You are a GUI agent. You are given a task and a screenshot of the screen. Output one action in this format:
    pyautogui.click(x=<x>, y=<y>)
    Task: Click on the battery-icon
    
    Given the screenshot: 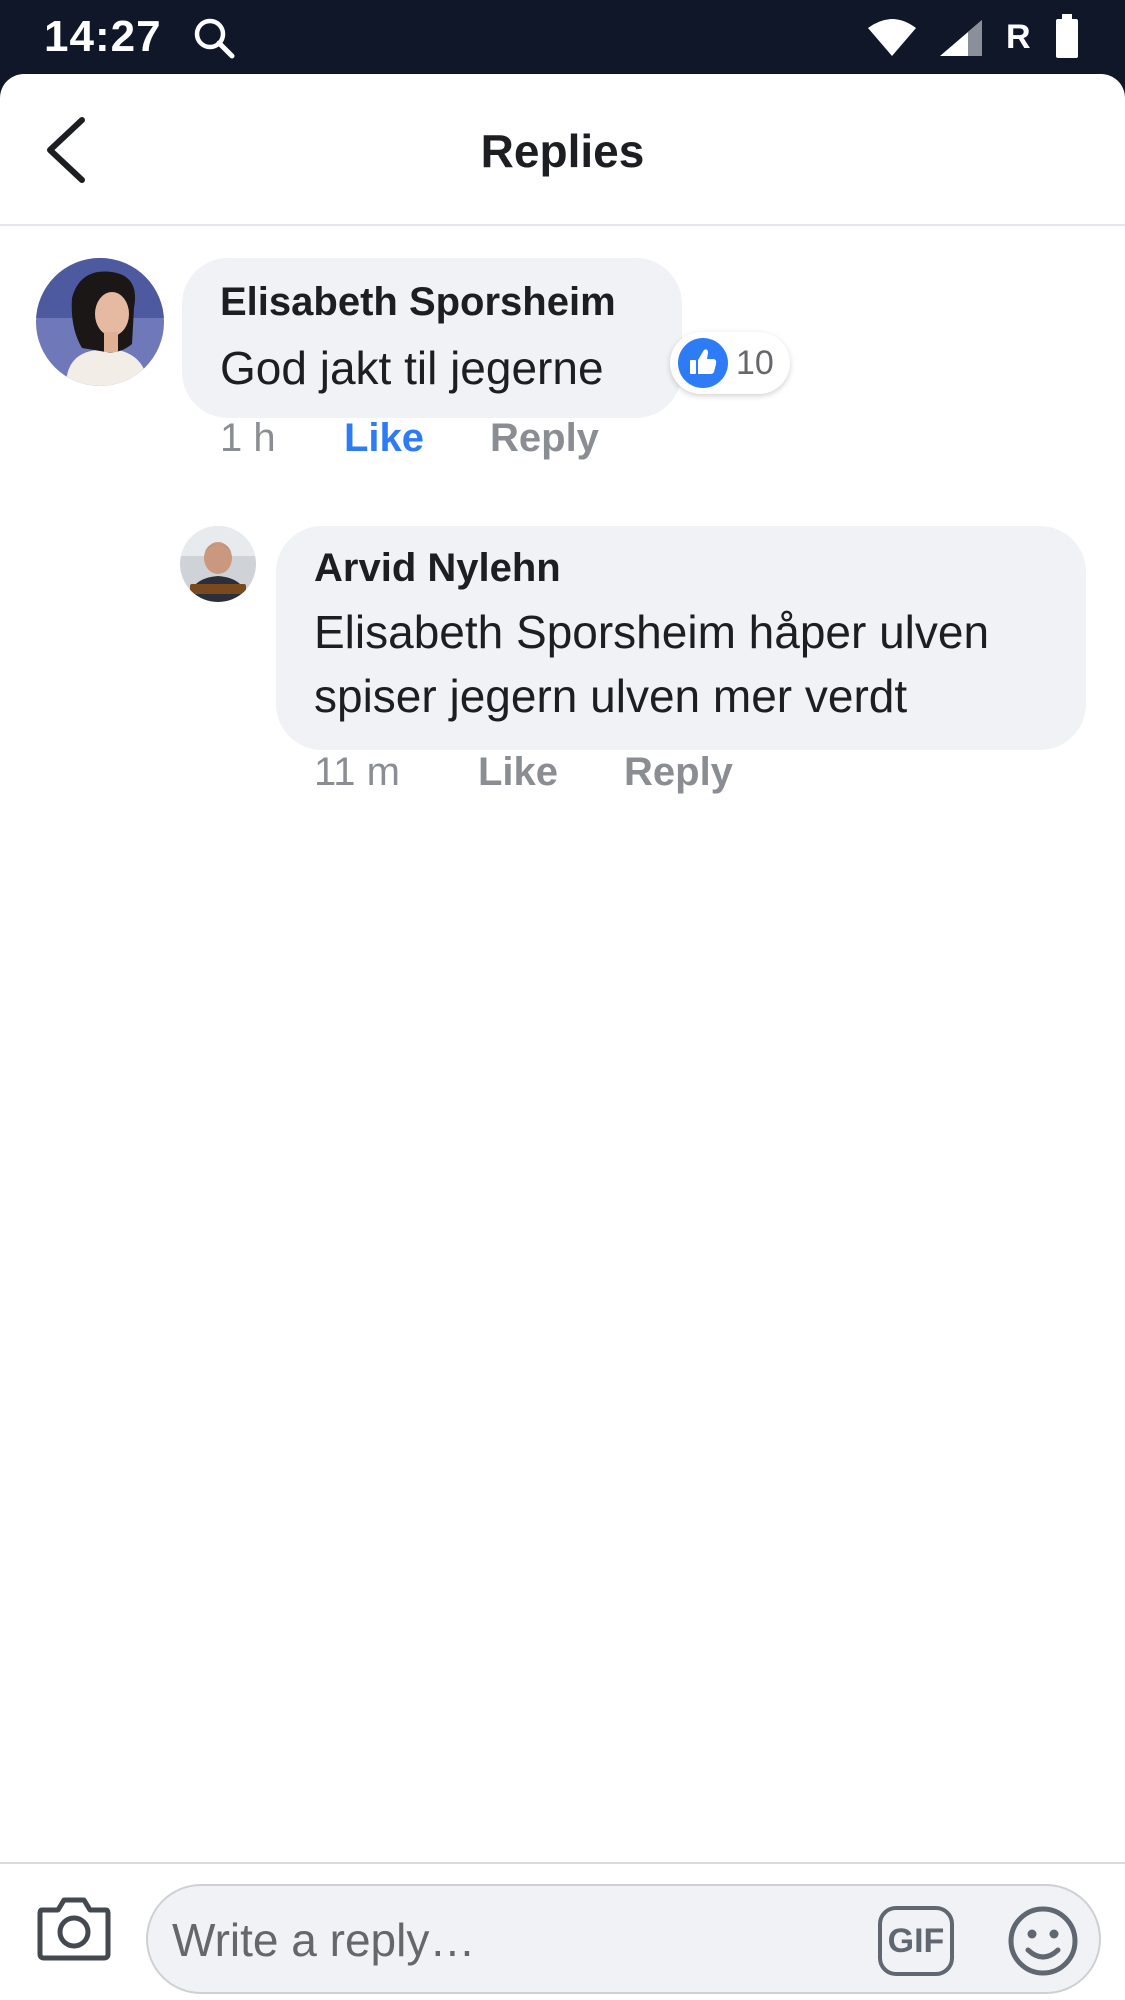 What is the action you would take?
    pyautogui.click(x=1067, y=36)
    